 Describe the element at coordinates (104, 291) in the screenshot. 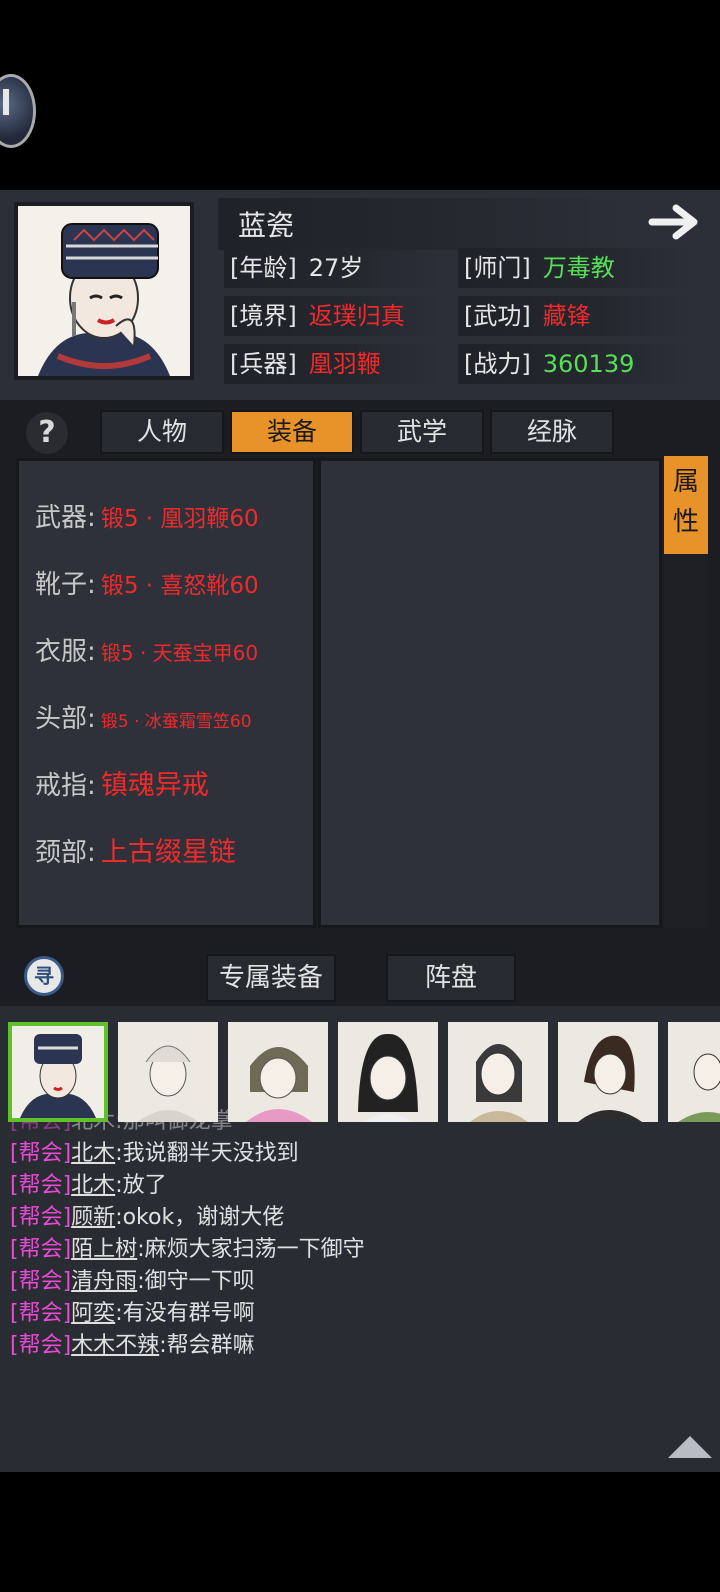

I see `character-portrait` at that location.